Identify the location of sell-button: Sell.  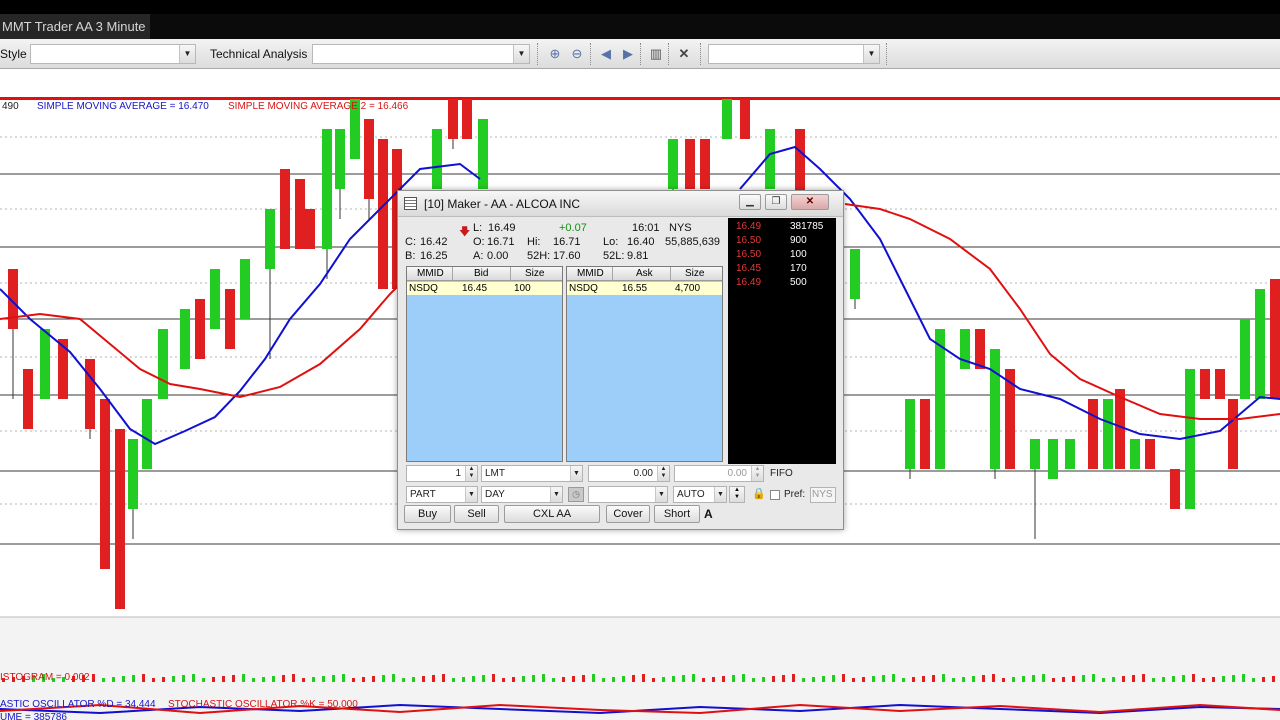
(476, 514).